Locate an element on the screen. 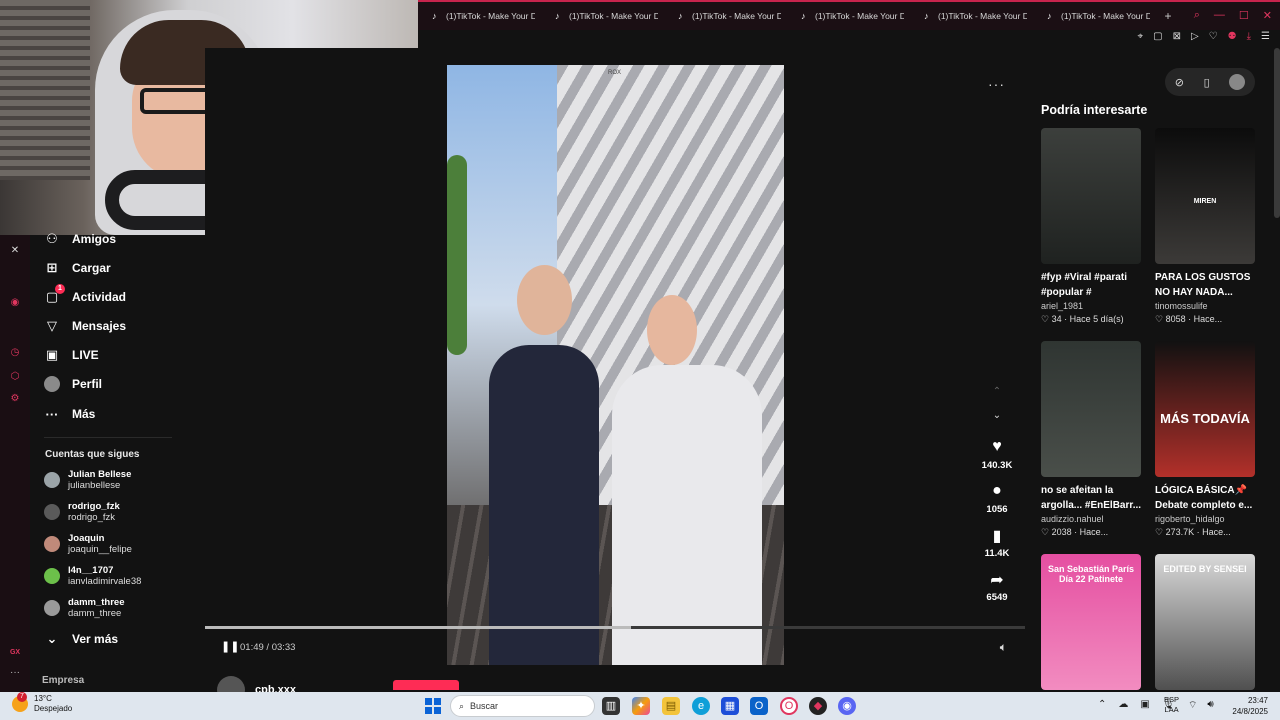 Image resolution: width=1280 pixels, height=720 pixels. extensions-icon: ⬡ is located at coordinates (15, 377).